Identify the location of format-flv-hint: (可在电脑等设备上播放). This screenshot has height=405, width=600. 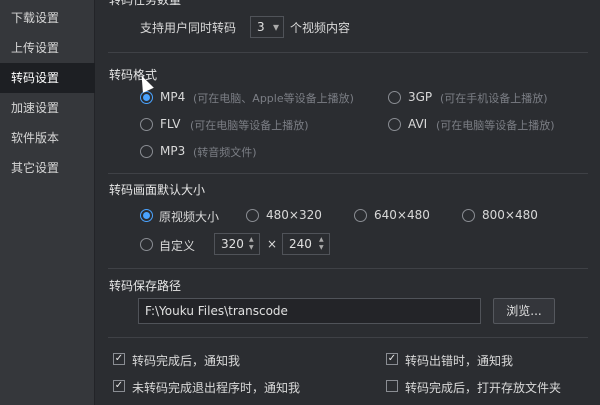
(249, 125).